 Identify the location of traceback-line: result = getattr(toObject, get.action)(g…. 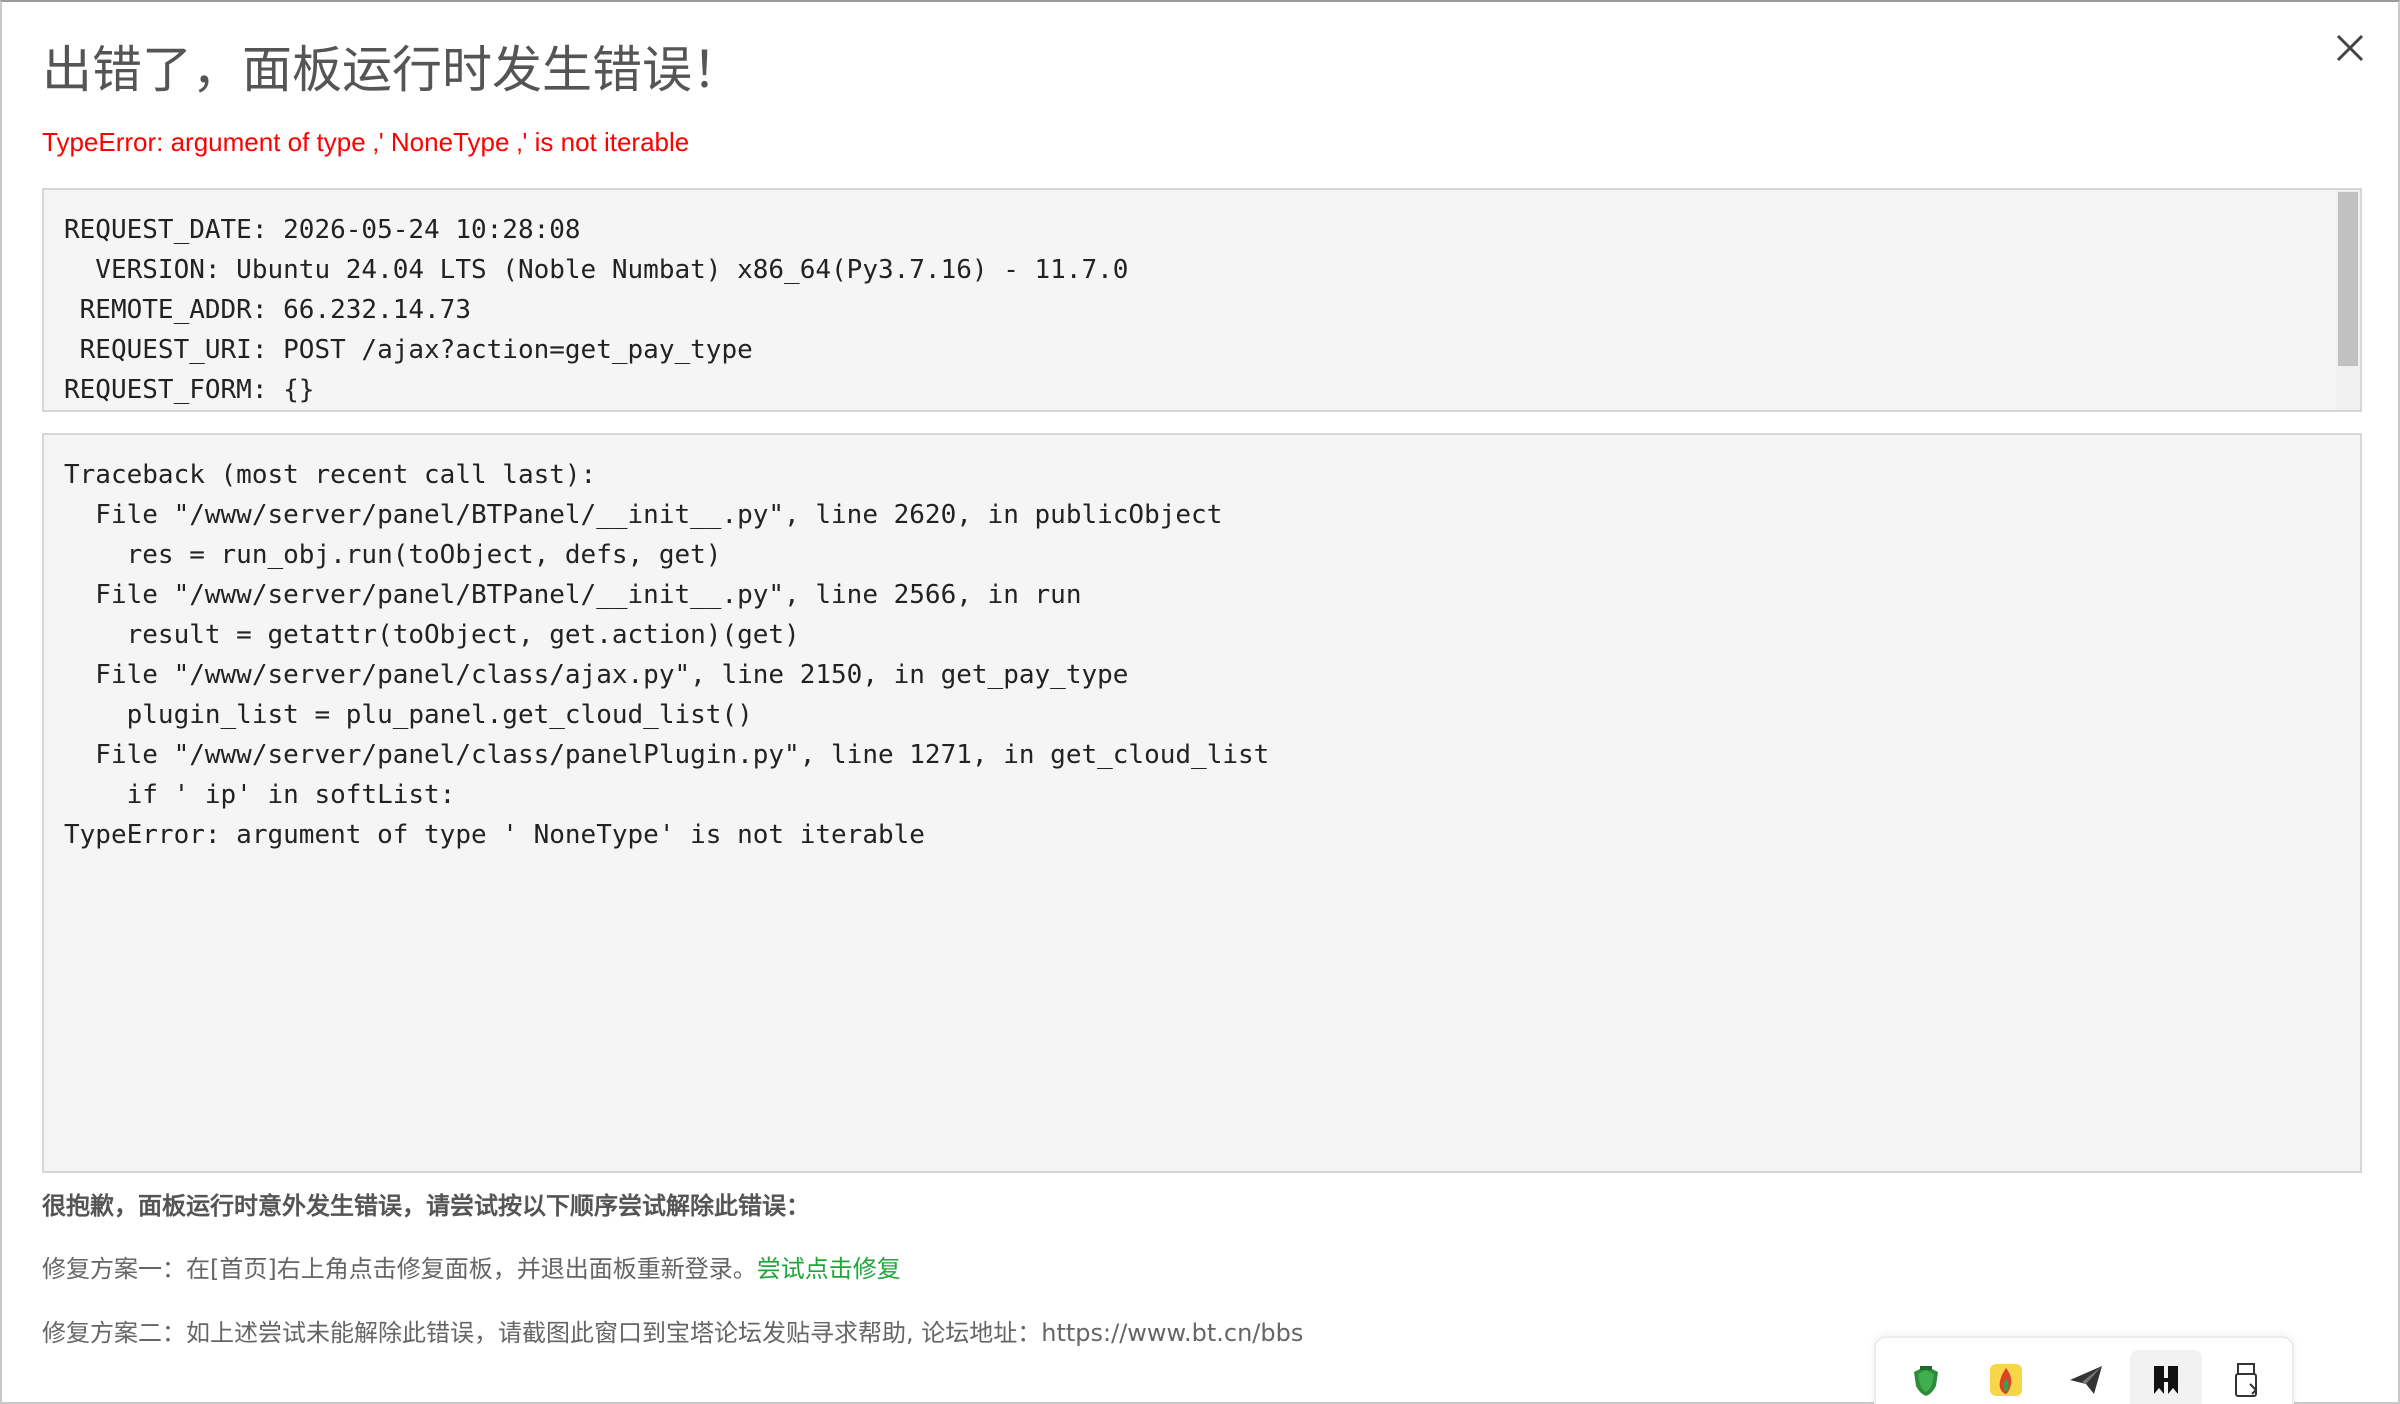
(432, 635).